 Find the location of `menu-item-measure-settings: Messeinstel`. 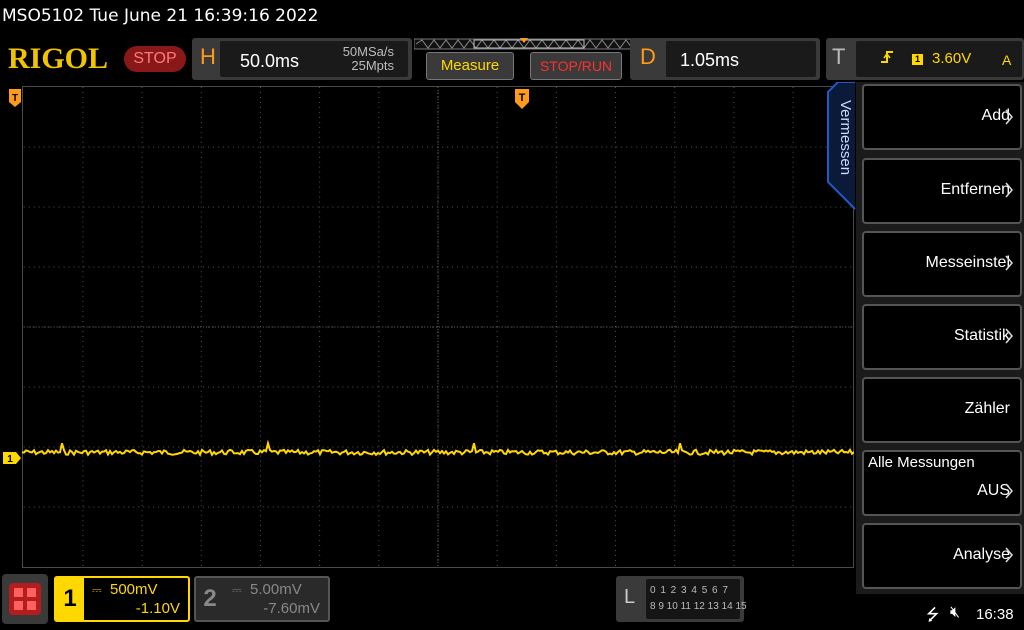

menu-item-measure-settings: Messeinstel is located at coordinates (942, 264).